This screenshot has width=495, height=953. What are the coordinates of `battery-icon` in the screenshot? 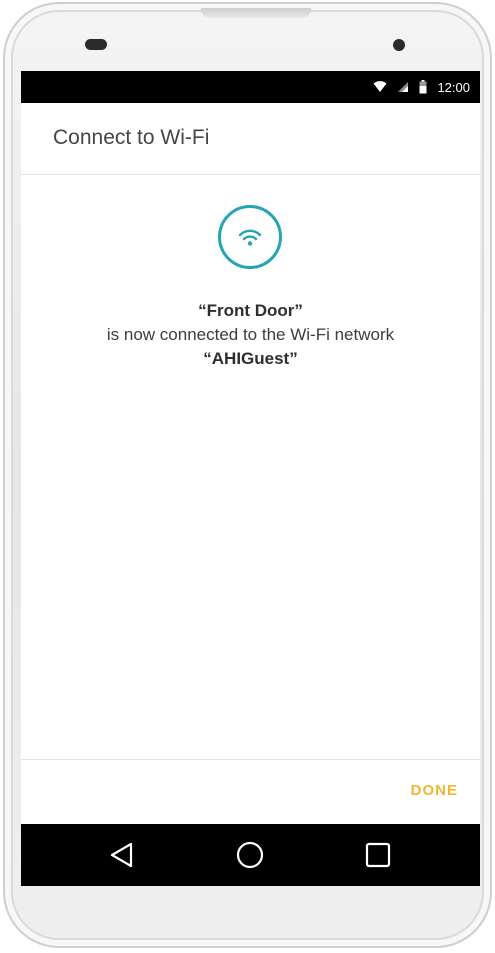 It's located at (423, 87).